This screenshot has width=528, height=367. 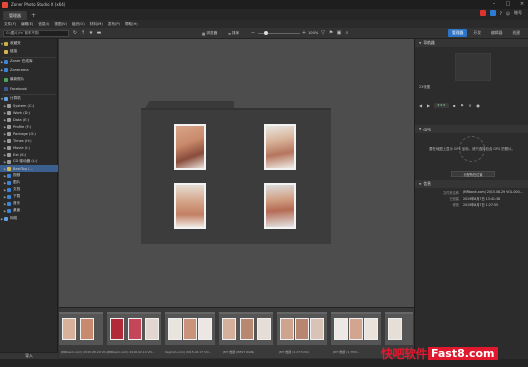 I want to click on sidebar-item-music: ▶ 音乐, so click(x=29, y=203).